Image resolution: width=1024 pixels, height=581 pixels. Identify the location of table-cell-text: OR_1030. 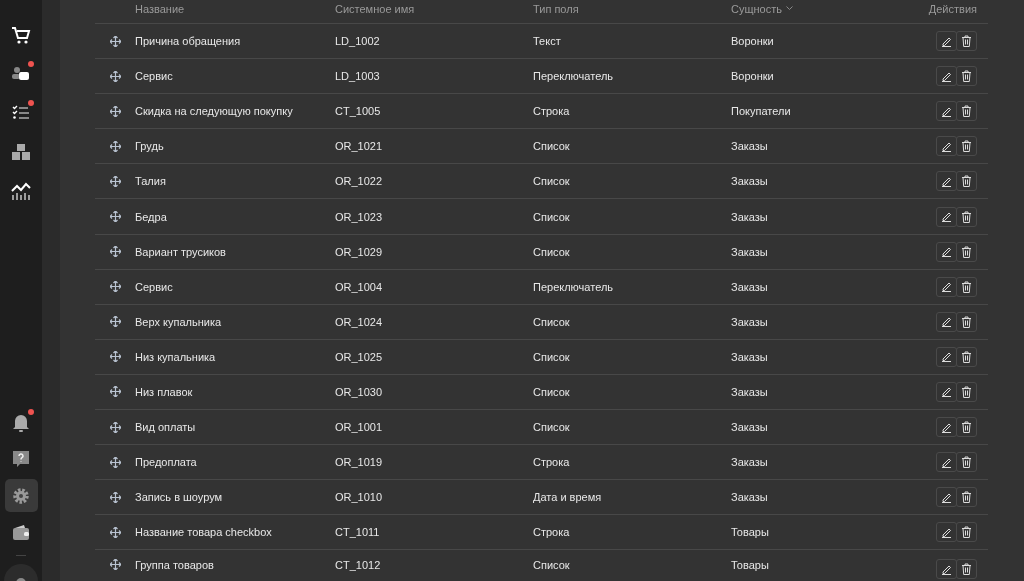
(359, 392).